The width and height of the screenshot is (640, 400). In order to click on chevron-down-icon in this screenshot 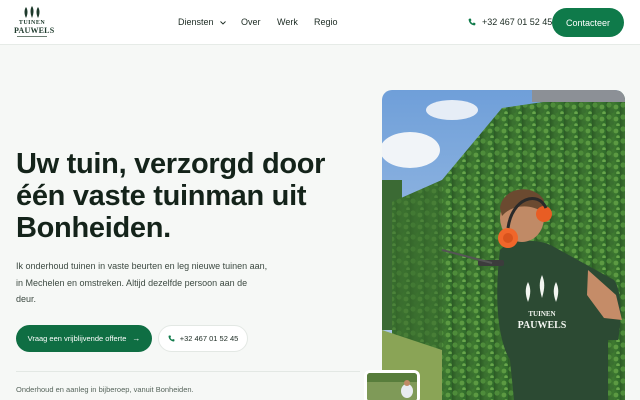, I will do `click(223, 22)`.